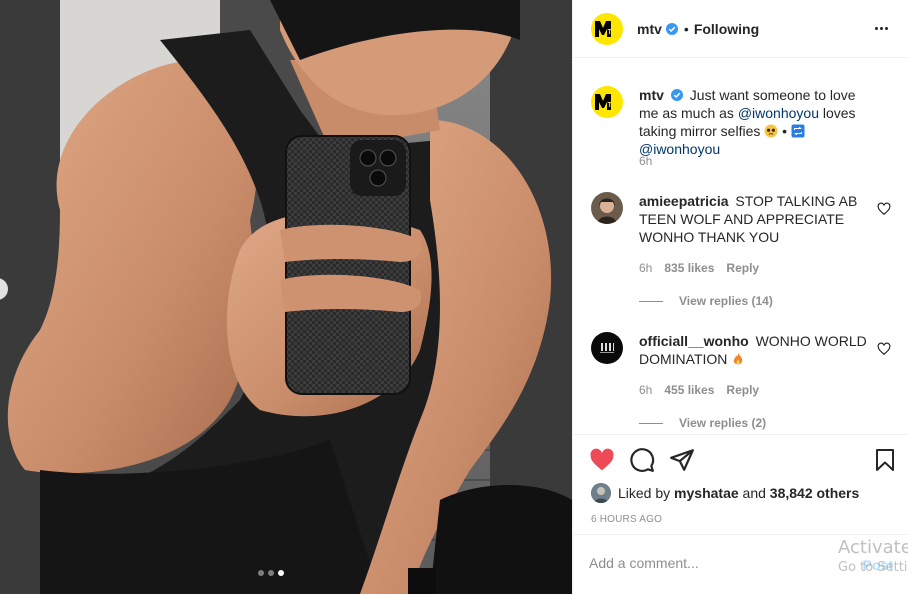 Image resolution: width=908 pixels, height=594 pixels. What do you see at coordinates (649, 29) in the screenshot?
I see `post-author-username: mtv` at bounding box center [649, 29].